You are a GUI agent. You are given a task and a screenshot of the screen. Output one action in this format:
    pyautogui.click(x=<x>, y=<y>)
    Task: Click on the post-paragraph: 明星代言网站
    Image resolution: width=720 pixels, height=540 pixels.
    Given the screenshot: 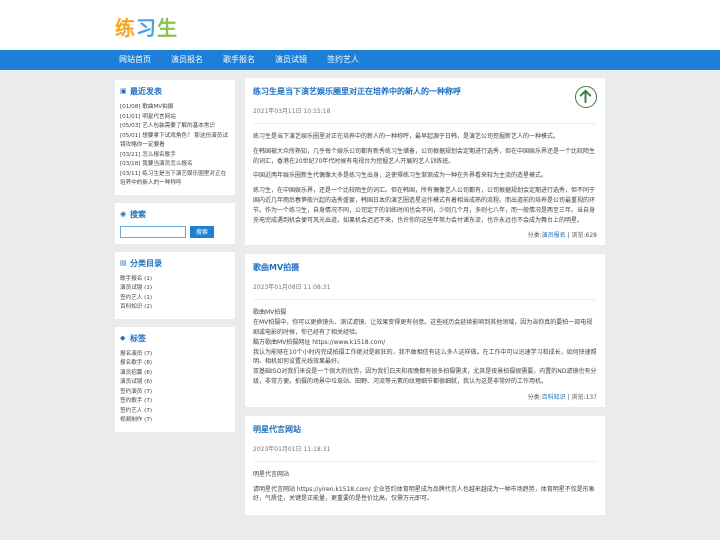 What is the action you would take?
    pyautogui.click(x=271, y=474)
    